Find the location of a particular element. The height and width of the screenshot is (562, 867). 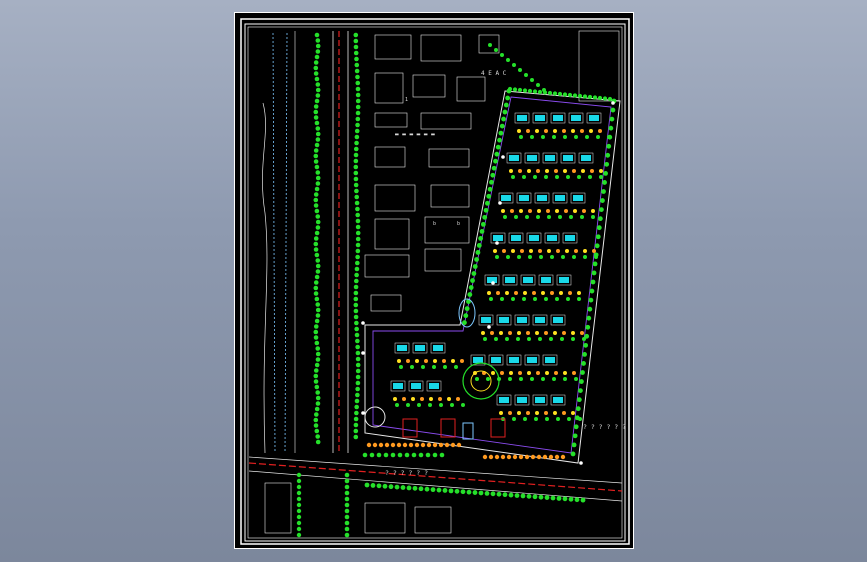

south-road-centerline is located at coordinates (435, 477).